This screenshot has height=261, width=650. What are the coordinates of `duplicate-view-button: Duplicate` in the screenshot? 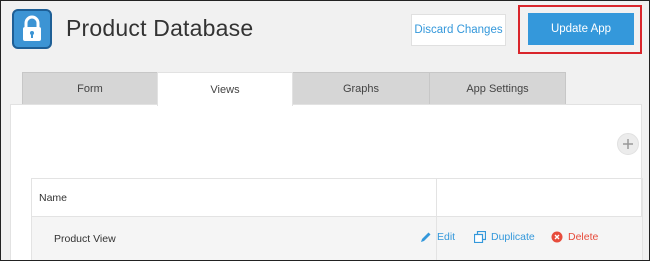 It's located at (504, 236).